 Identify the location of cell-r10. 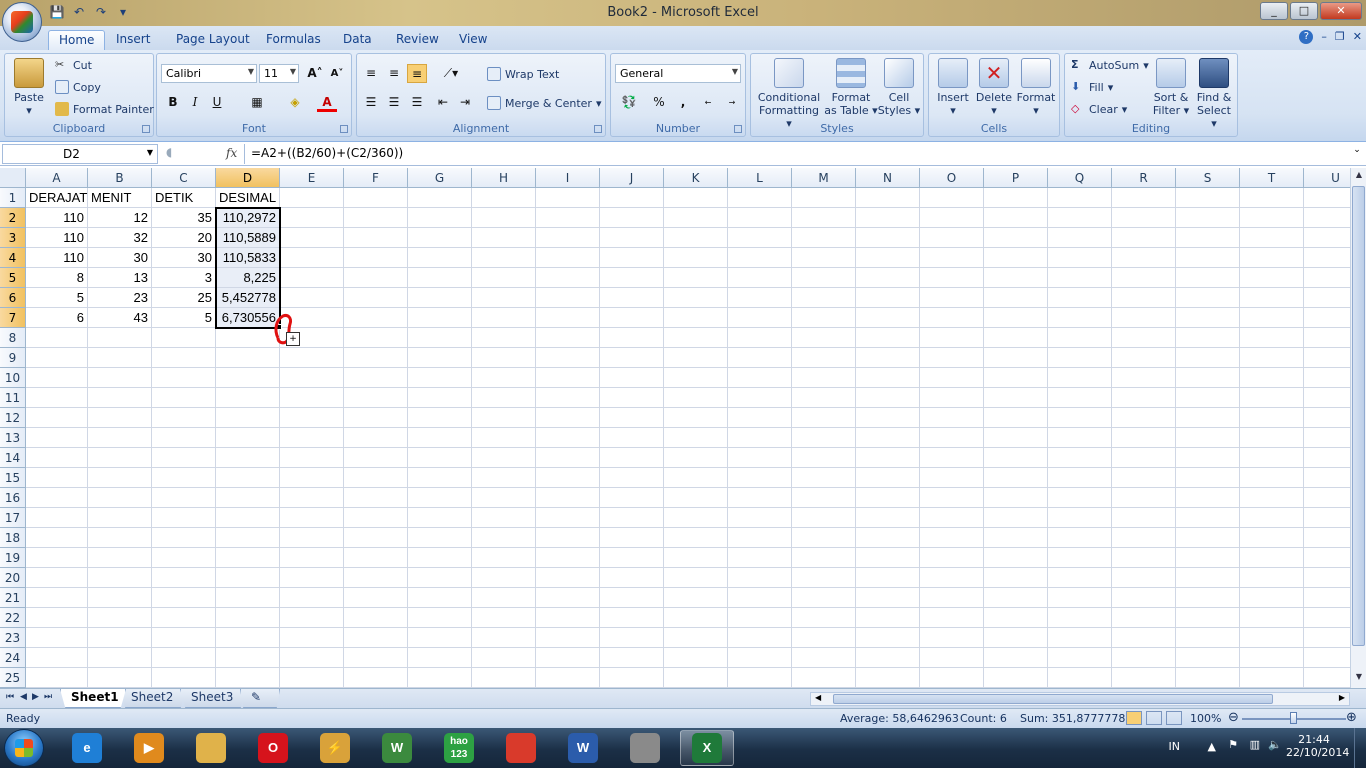
(1144, 378).